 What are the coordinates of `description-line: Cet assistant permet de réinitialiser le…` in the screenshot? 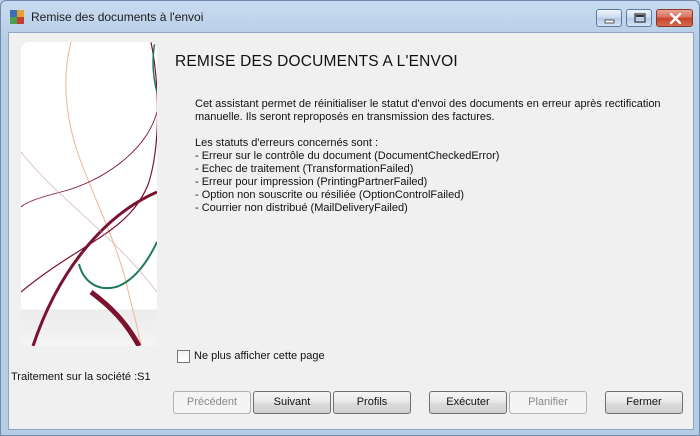 It's located at (428, 104).